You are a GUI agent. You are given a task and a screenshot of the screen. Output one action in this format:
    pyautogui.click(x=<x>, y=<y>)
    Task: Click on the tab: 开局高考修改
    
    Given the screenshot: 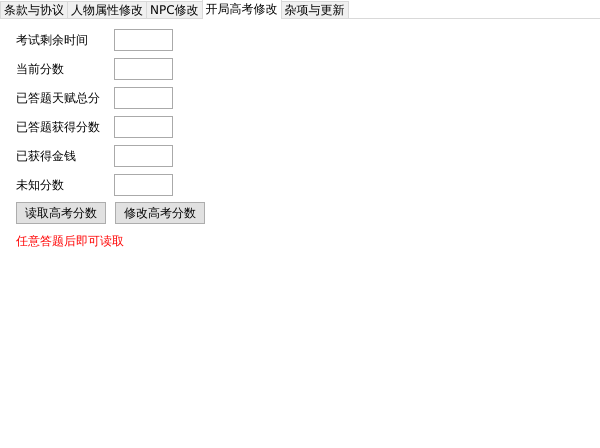 What is the action you would take?
    pyautogui.click(x=242, y=9)
    